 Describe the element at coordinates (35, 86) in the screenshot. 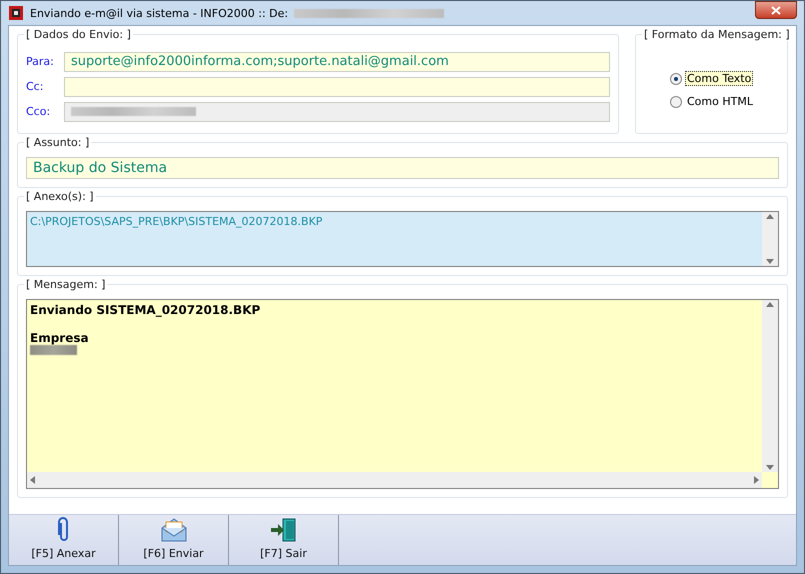

I see `field-label: Cc:` at that location.